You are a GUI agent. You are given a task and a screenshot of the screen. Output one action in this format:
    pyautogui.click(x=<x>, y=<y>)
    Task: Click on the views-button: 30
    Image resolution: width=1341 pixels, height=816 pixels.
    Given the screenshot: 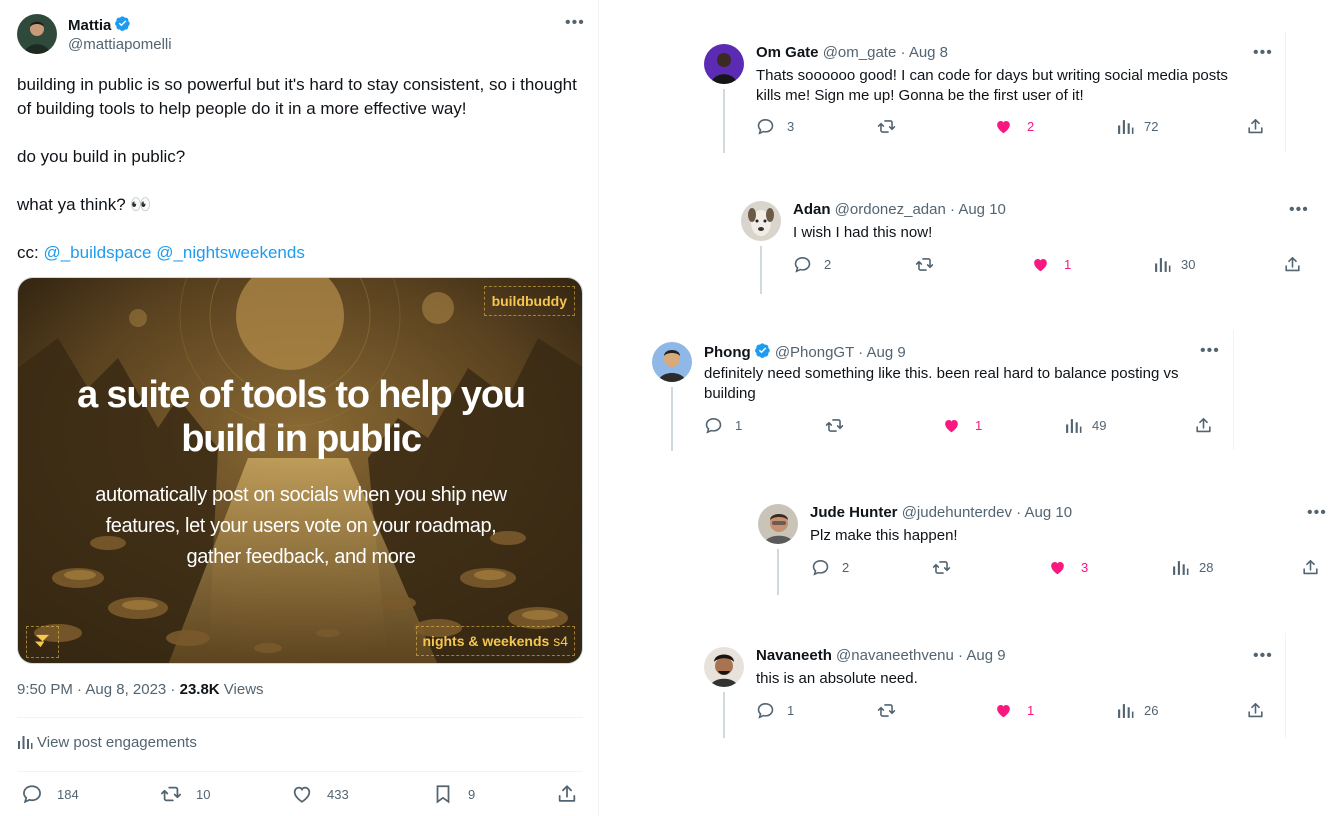 What is the action you would take?
    pyautogui.click(x=1174, y=264)
    